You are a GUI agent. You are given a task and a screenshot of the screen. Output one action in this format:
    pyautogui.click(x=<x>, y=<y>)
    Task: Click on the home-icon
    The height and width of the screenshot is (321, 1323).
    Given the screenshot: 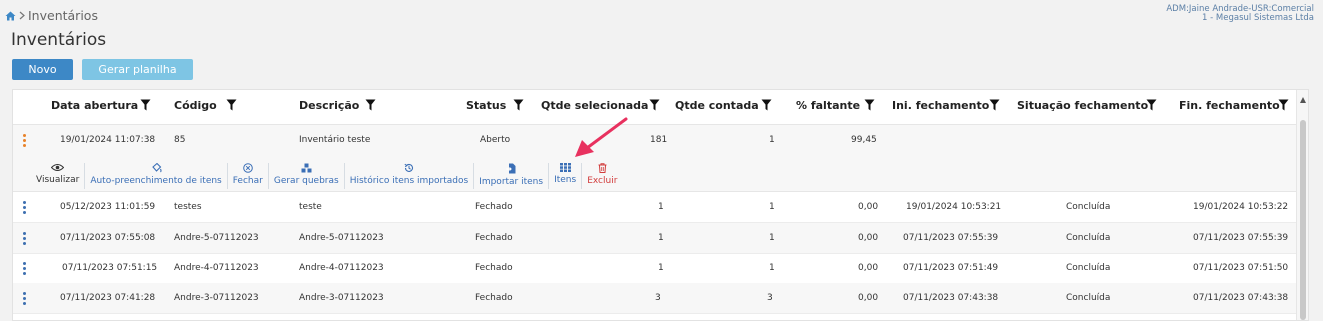 What is the action you would take?
    pyautogui.click(x=10, y=16)
    